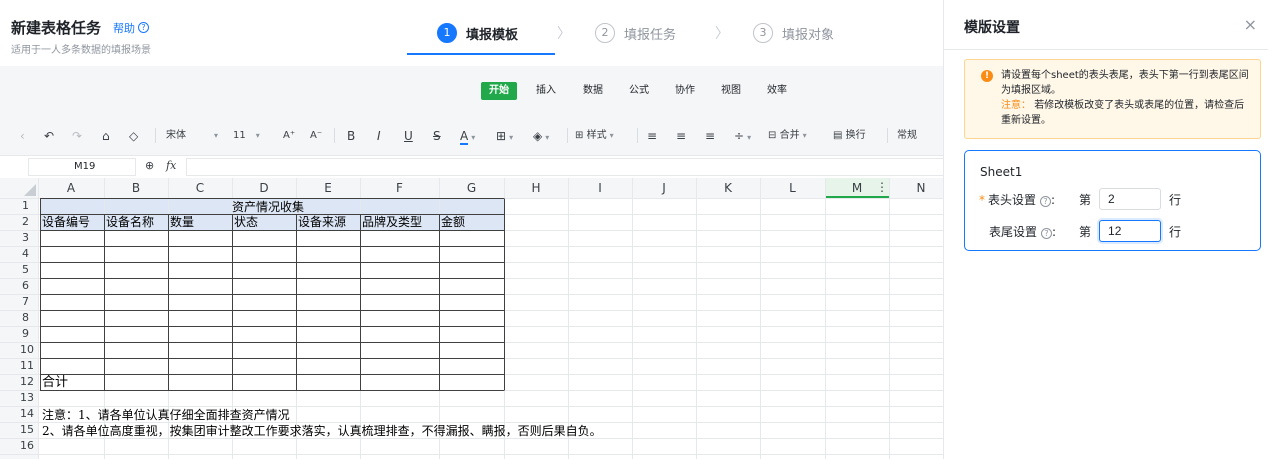  I want to click on table-header-cell: 品牌及类型, so click(392, 222).